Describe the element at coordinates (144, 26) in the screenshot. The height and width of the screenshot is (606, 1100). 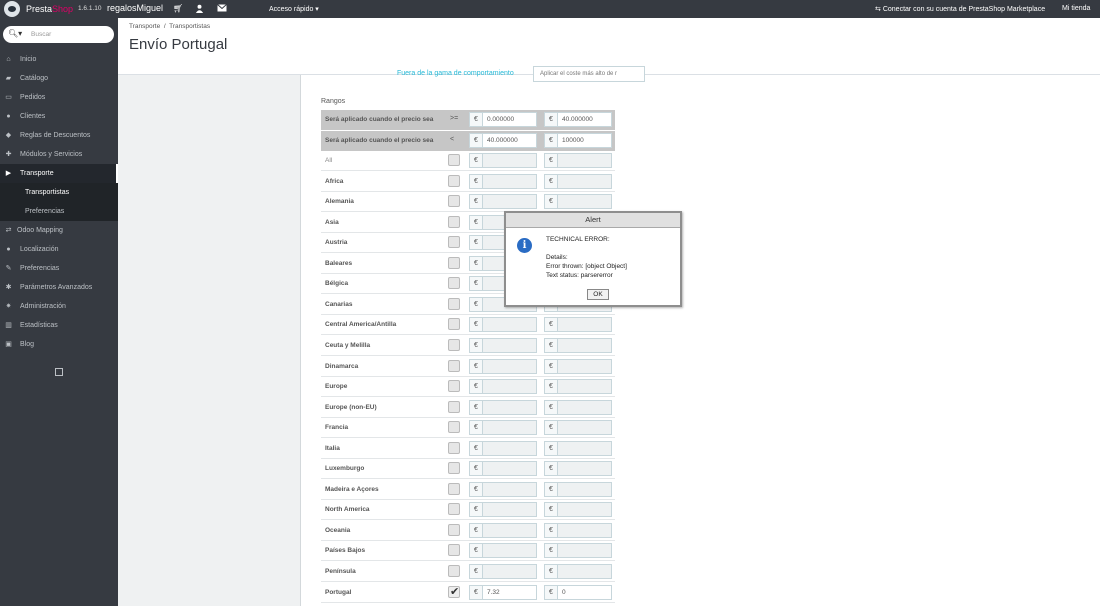
I see `breadcrumb-item-transporte: Transporte` at that location.